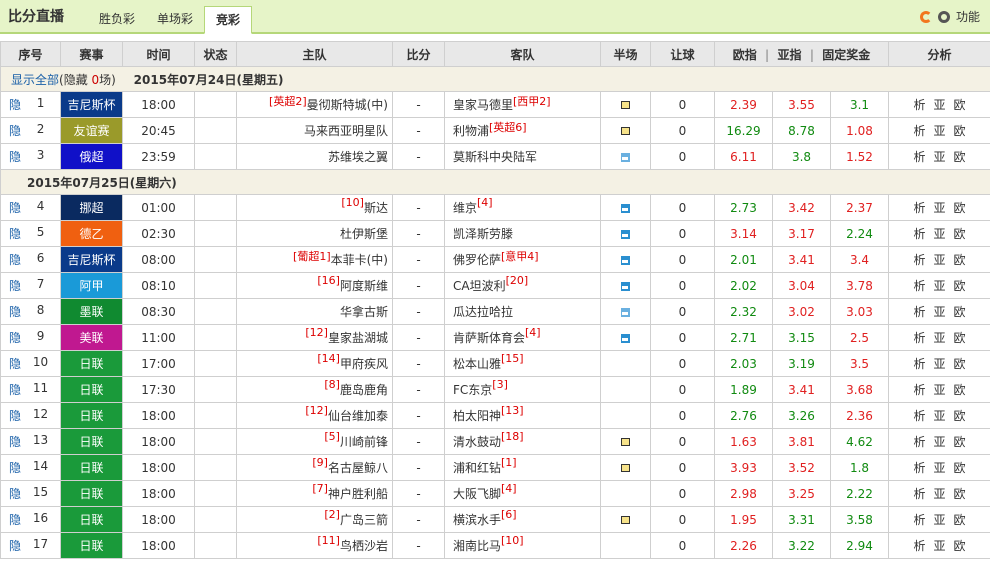 Image resolution: width=990 pixels, height=561 pixels. Describe the element at coordinates (465, 208) in the screenshot. I see `away-team: 维京` at that location.